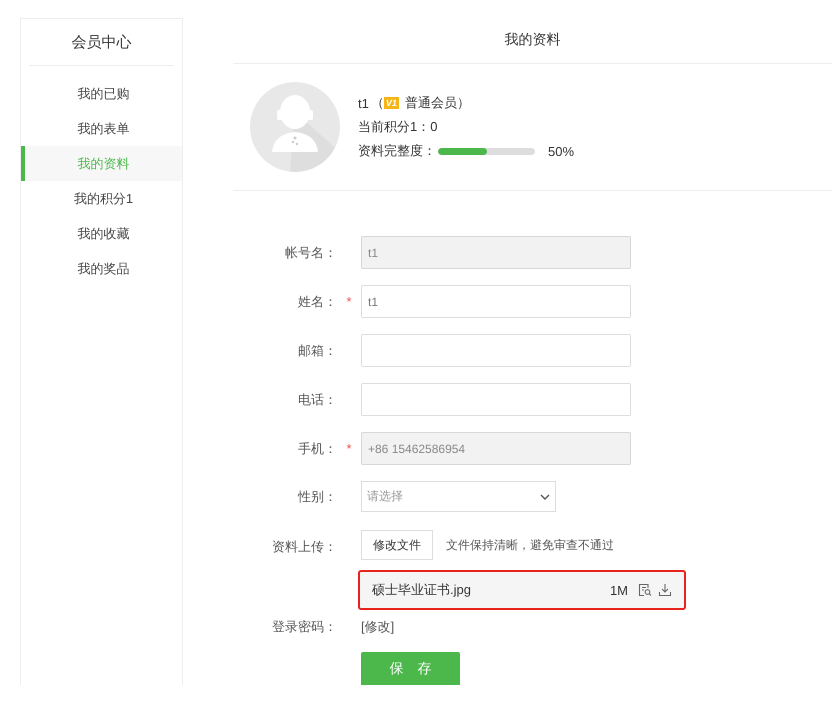 Image resolution: width=832 pixels, height=703 pixels. I want to click on field-label: 邮箱：, so click(317, 351).